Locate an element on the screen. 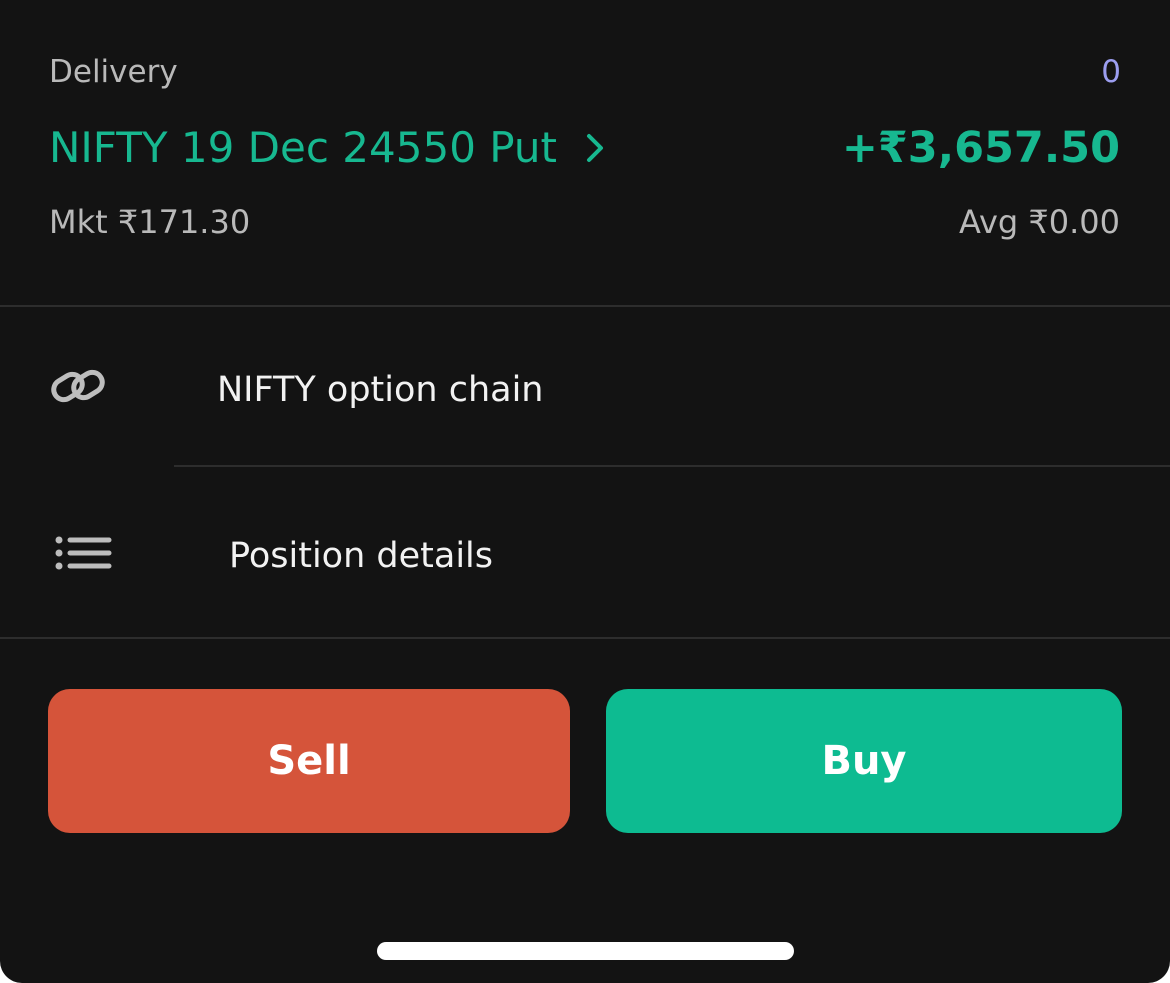  home-indicator is located at coordinates (585, 951).